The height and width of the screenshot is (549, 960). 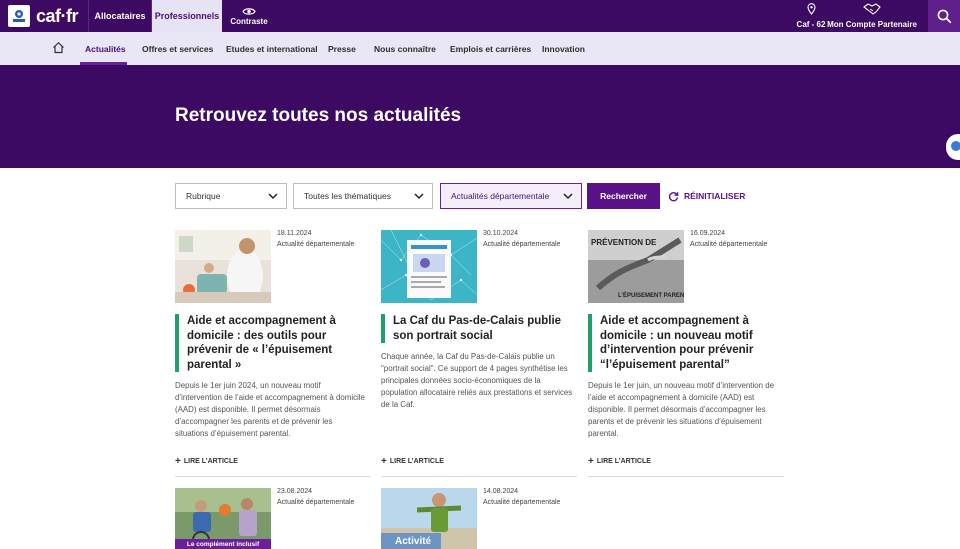 I want to click on card-date: 30.10.2024, so click(x=501, y=233).